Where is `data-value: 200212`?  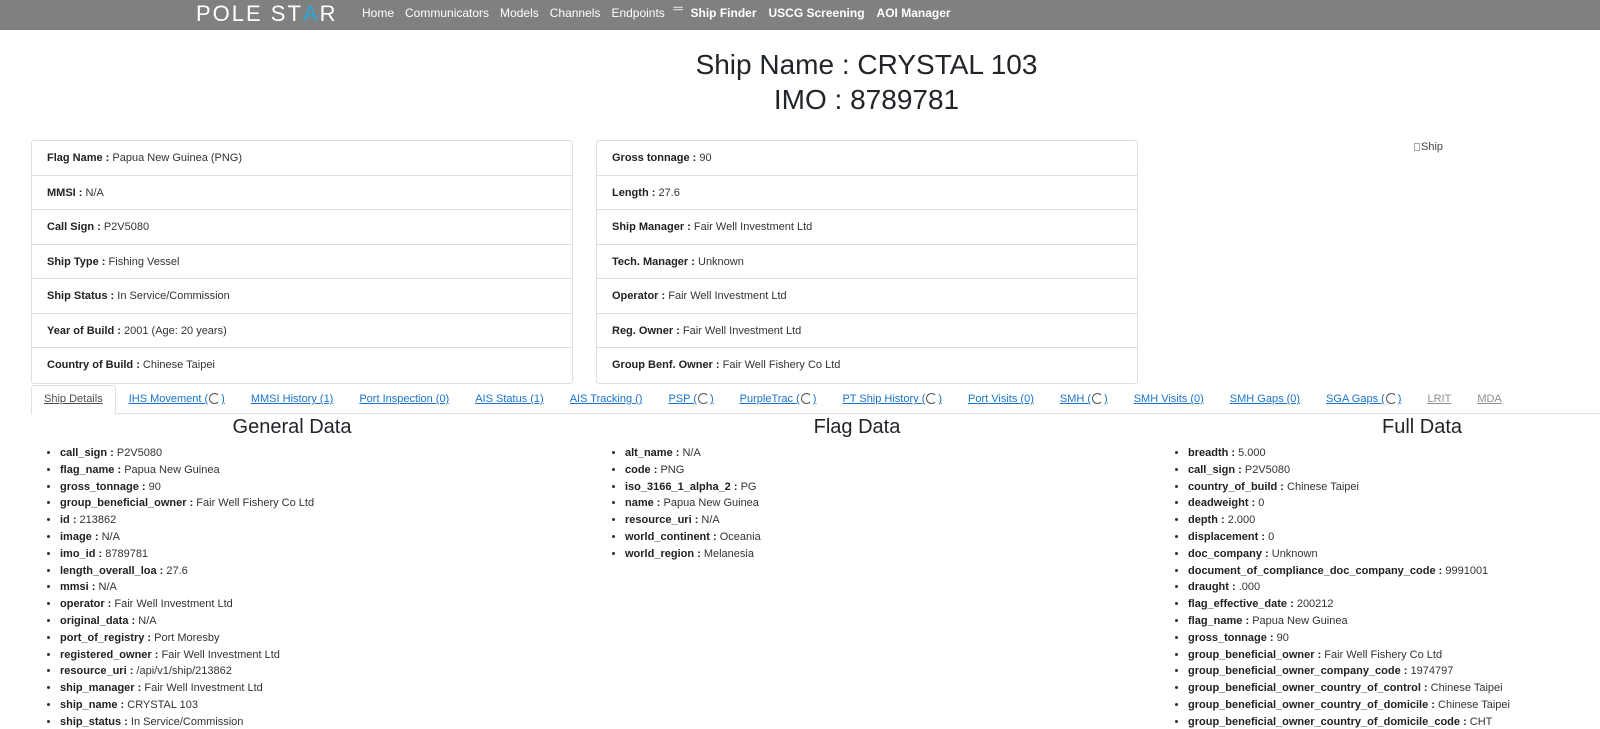
data-value: 200212 is located at coordinates (1313, 604).